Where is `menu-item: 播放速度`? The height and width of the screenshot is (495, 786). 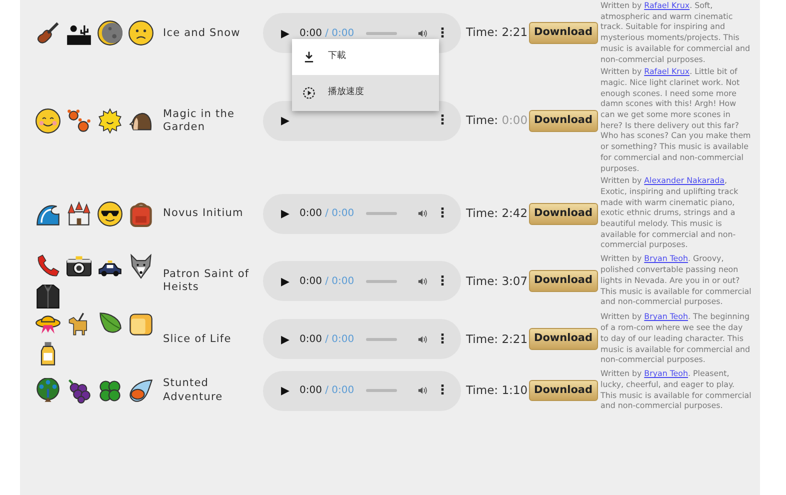 menu-item: 播放速度 is located at coordinates (365, 92).